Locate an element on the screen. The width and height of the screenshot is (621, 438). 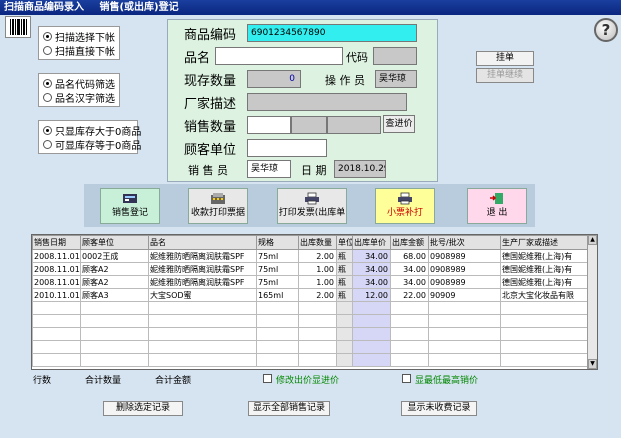
col-header: 顾客单位 is located at coordinates (114, 242).